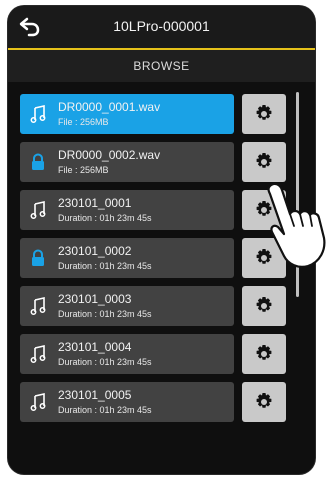  I want to click on file-name: 230101_0001, so click(95, 203).